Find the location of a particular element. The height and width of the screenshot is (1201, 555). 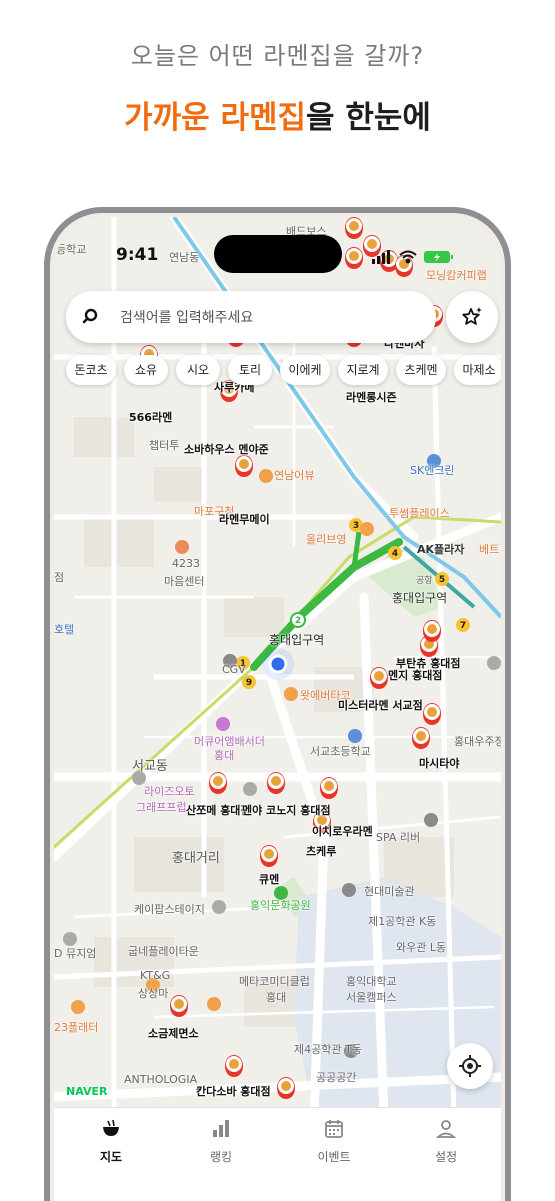

map-label-anthologia: ANTHOLOGIA is located at coordinates (161, 1079).